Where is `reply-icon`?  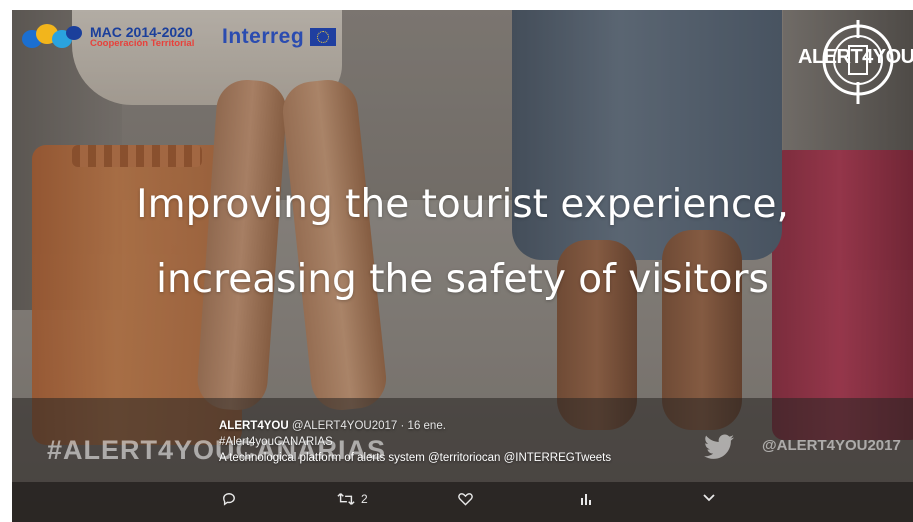 reply-icon is located at coordinates (229, 499).